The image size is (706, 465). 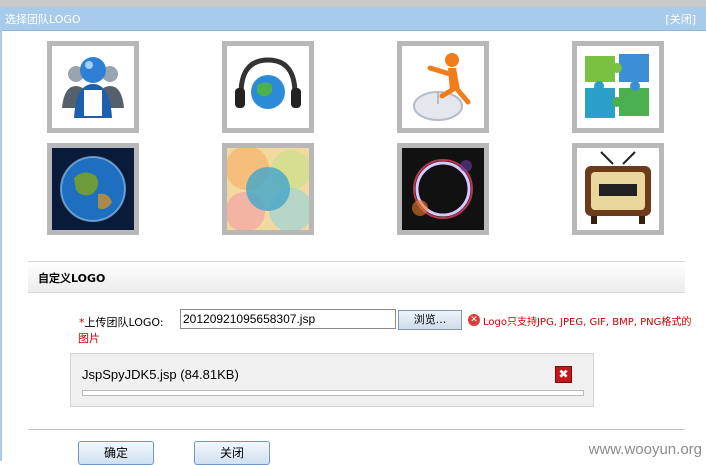 I want to click on logo-option-headphones, so click(x=268, y=87).